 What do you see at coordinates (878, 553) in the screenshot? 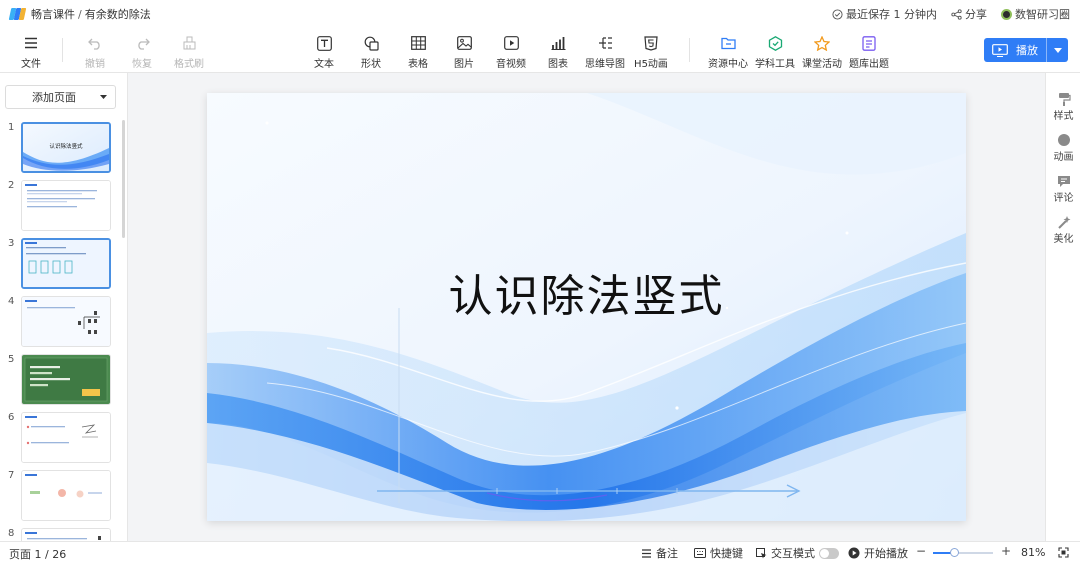
I see `start-play-button: 开始播放` at bounding box center [878, 553].